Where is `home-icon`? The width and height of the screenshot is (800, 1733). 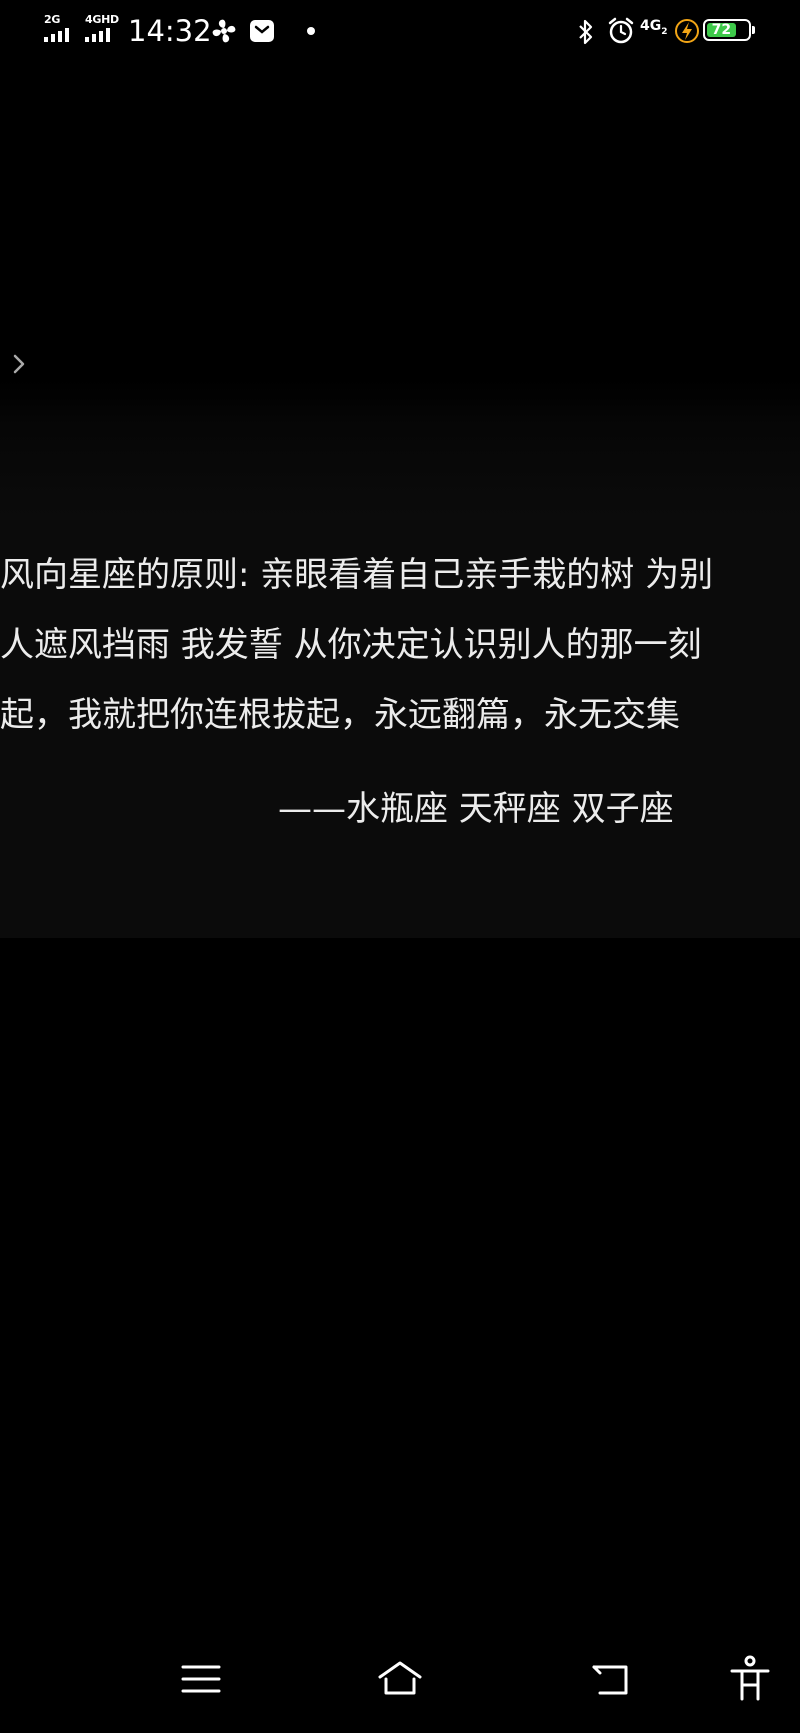 home-icon is located at coordinates (400, 1679).